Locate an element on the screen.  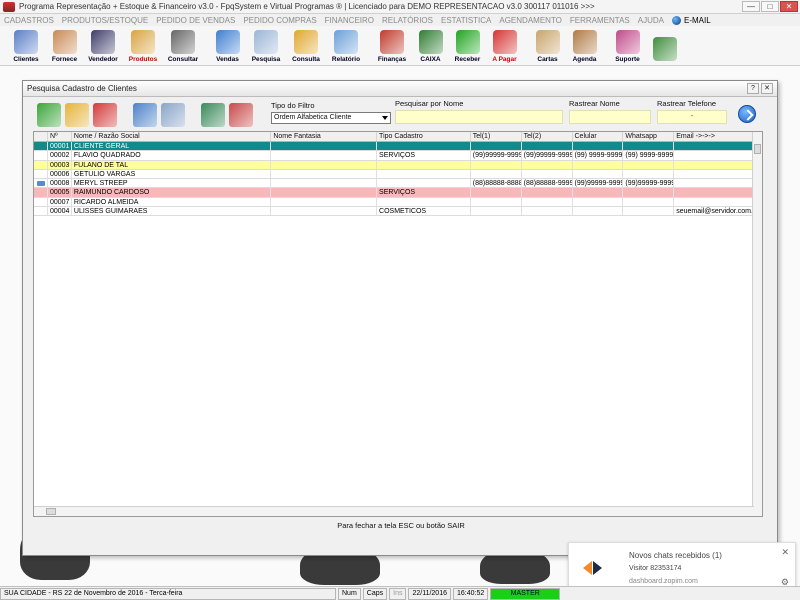
menu-ajuda: AJUDA is located at coordinates (651, 20).